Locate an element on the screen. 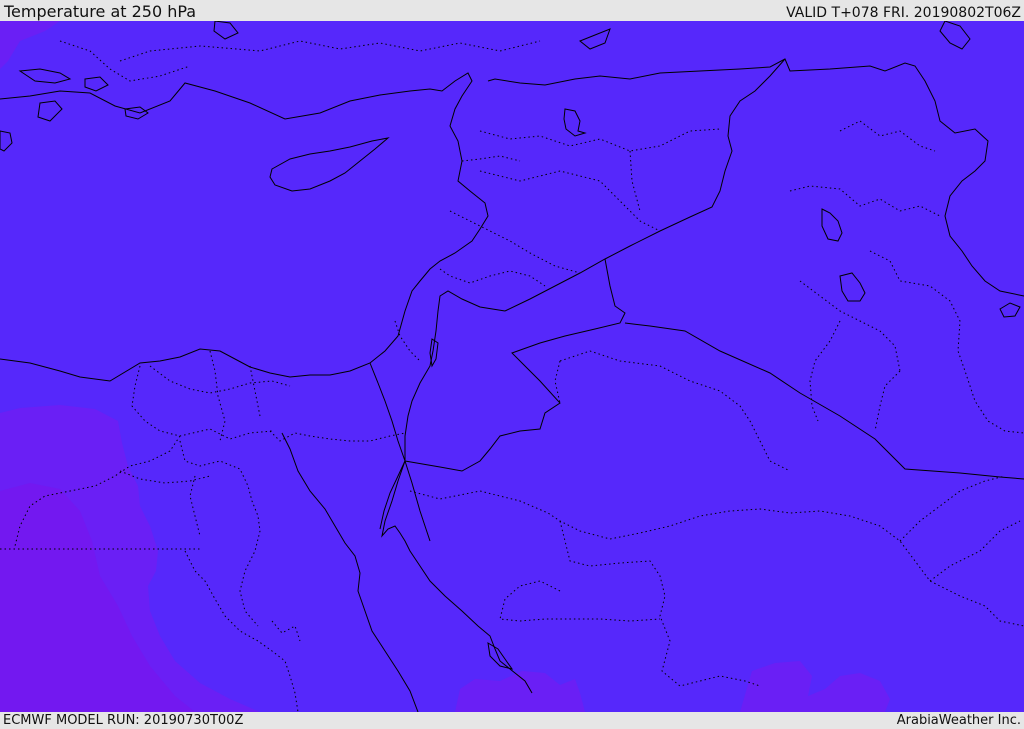 The image size is (1024, 729). credit-label: ArabiaWeather Inc. is located at coordinates (958, 720).